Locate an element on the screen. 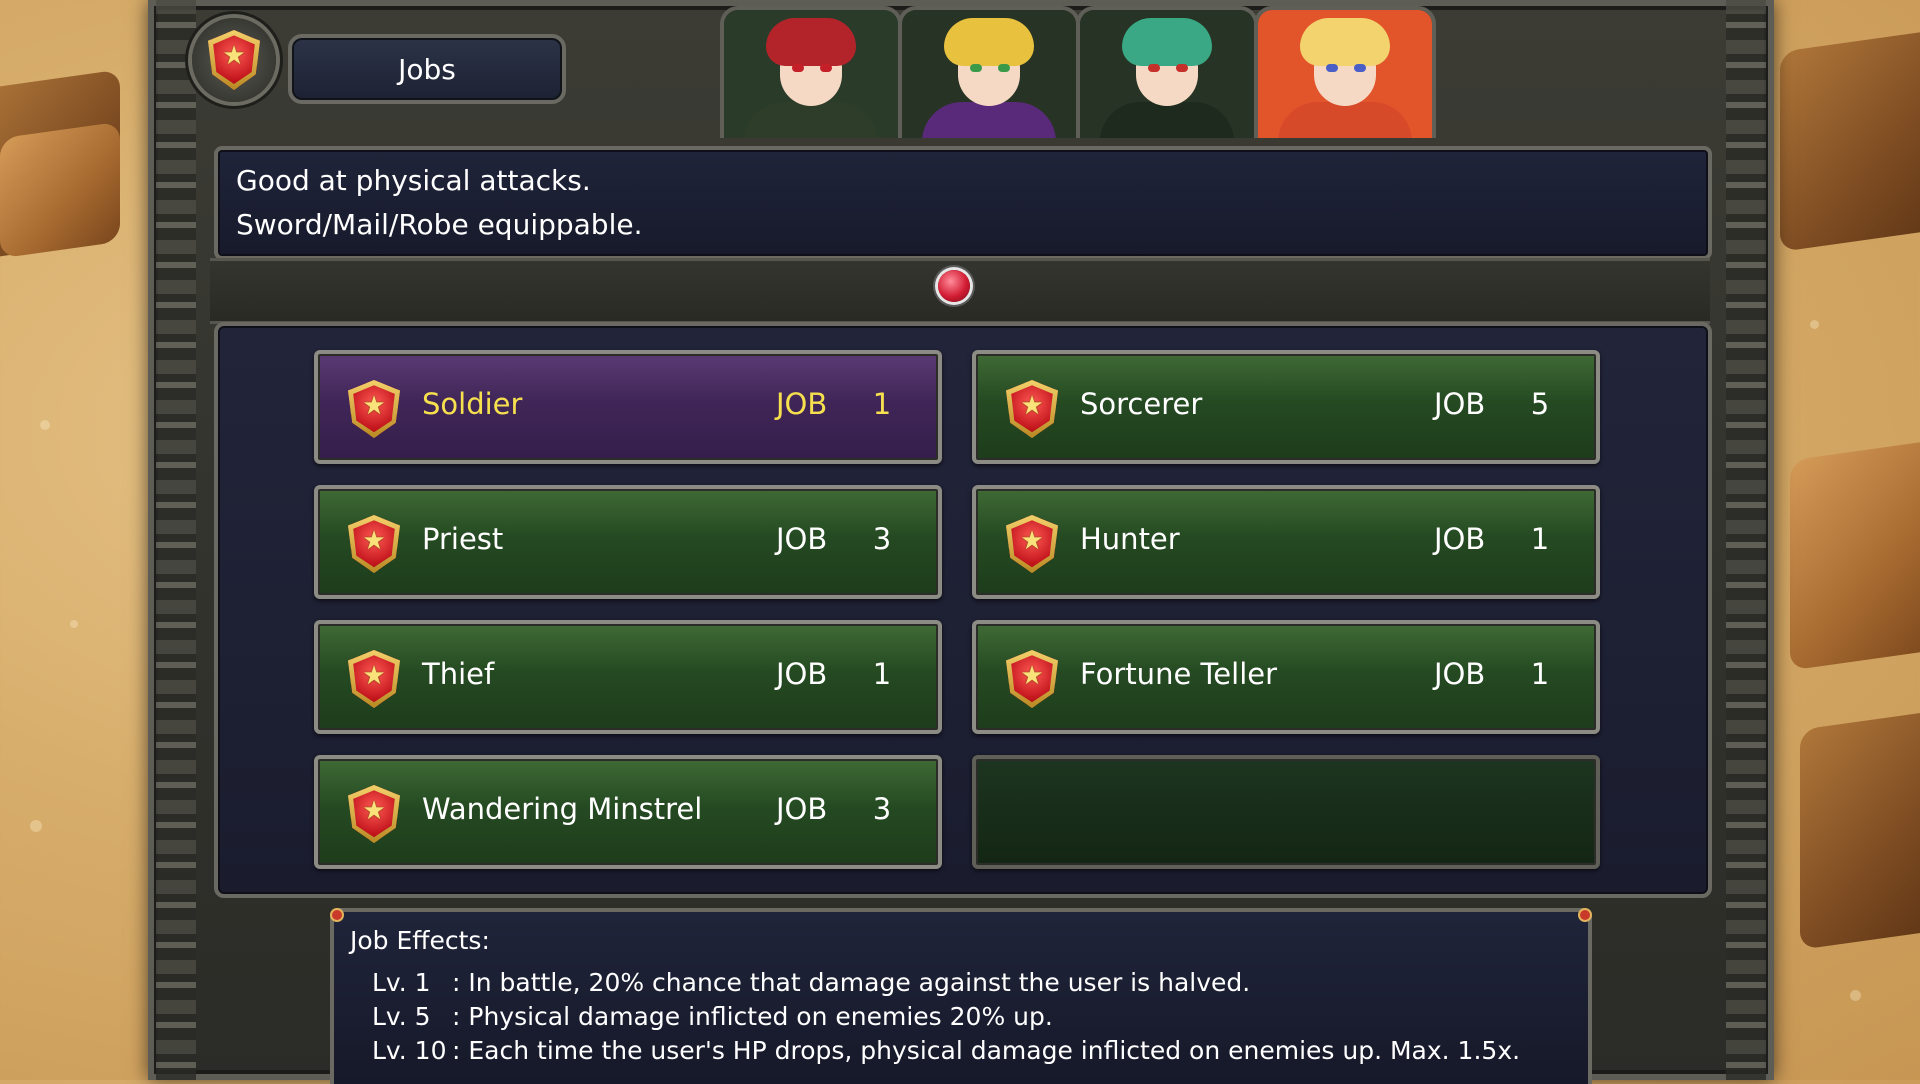 The height and width of the screenshot is (1084, 1920). job-slot-hunter: Hunter JOB 1 is located at coordinates (1286, 542).